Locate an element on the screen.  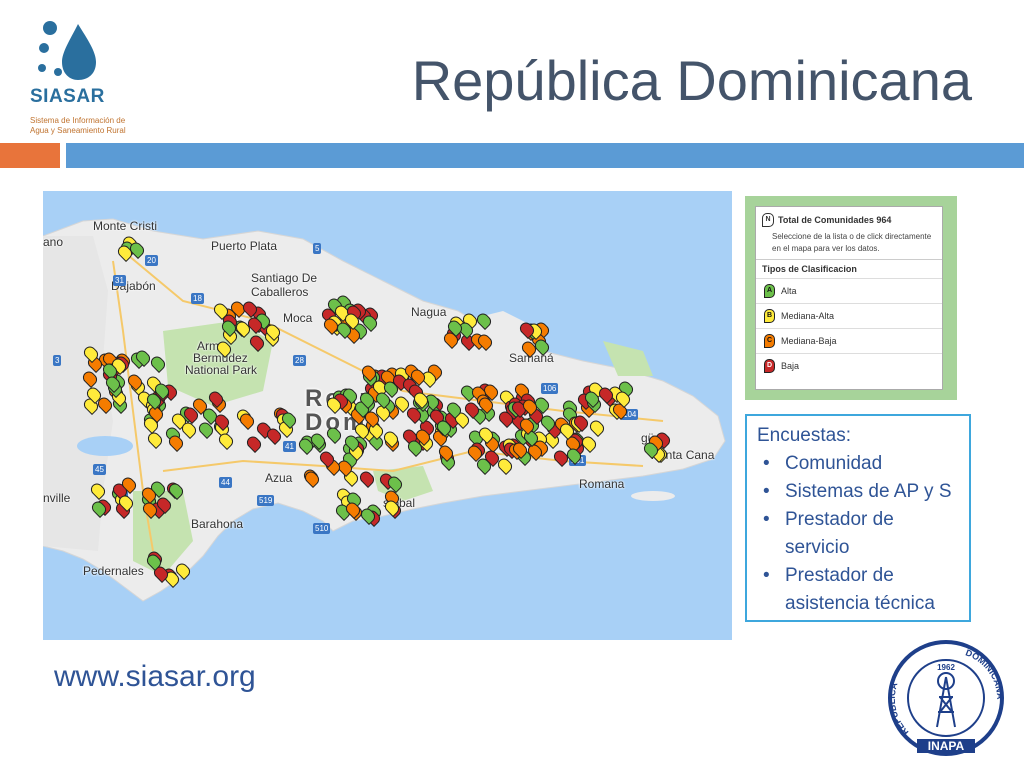
legend-type-mediana-alta: B Mediana-Alta is located at coordinates (849, 315).